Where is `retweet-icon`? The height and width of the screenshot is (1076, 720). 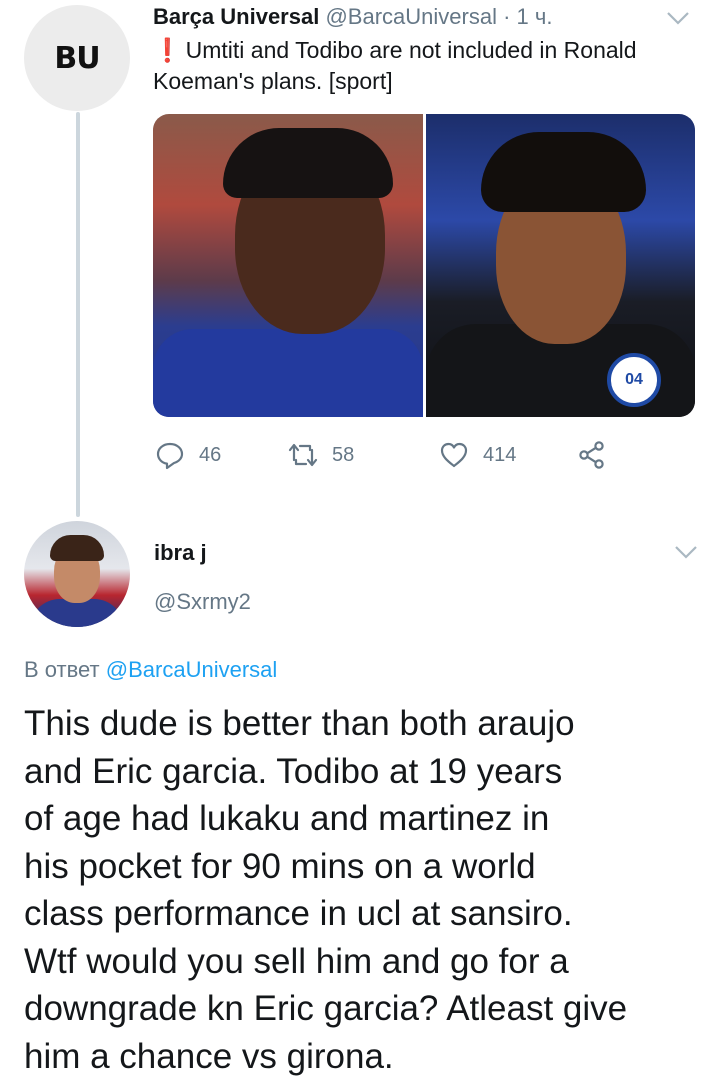
retweet-icon is located at coordinates (303, 455).